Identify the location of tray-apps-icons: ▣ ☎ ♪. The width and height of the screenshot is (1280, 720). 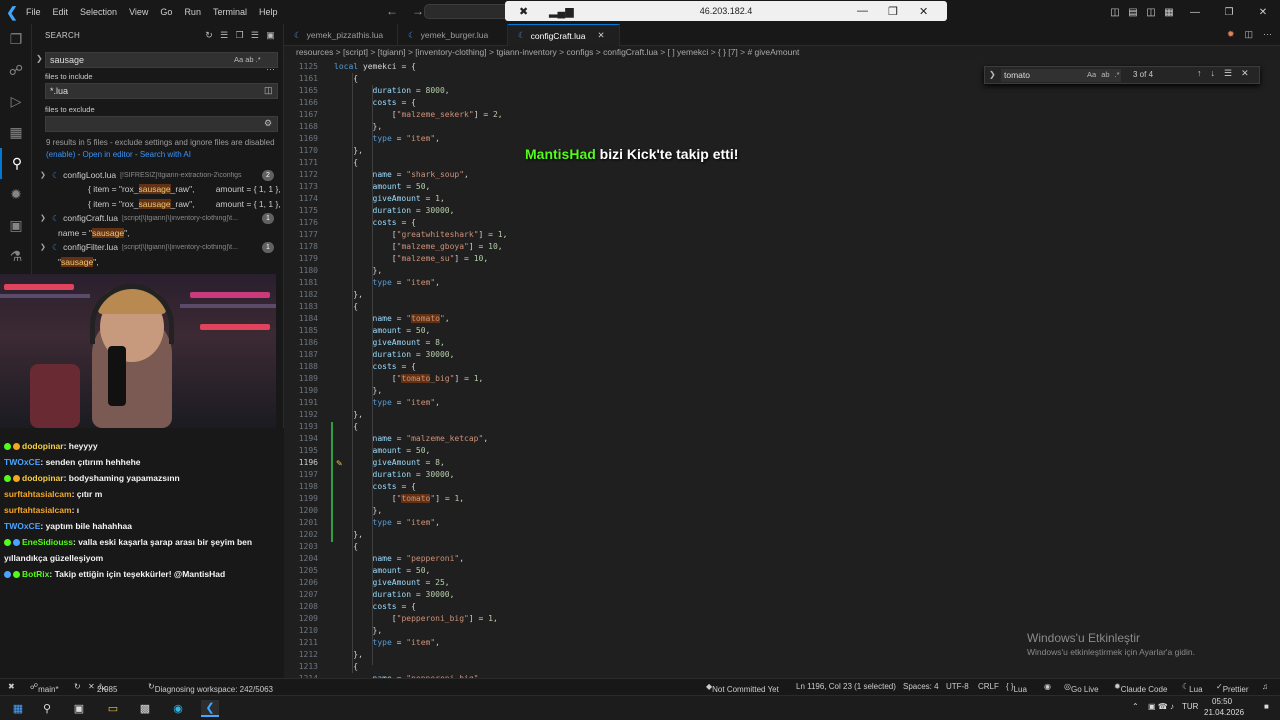
(1161, 706).